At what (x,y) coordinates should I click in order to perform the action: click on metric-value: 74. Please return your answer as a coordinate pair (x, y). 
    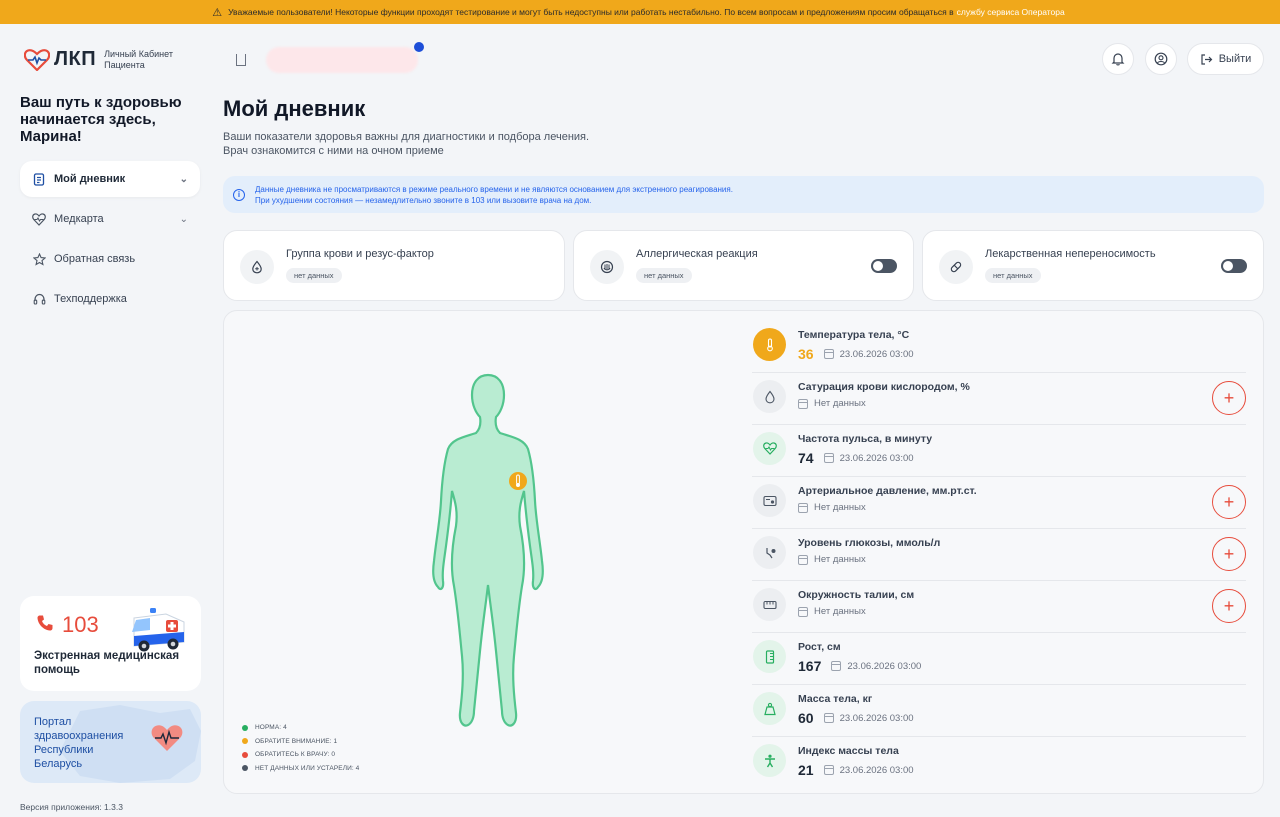
    Looking at the image, I should click on (806, 458).